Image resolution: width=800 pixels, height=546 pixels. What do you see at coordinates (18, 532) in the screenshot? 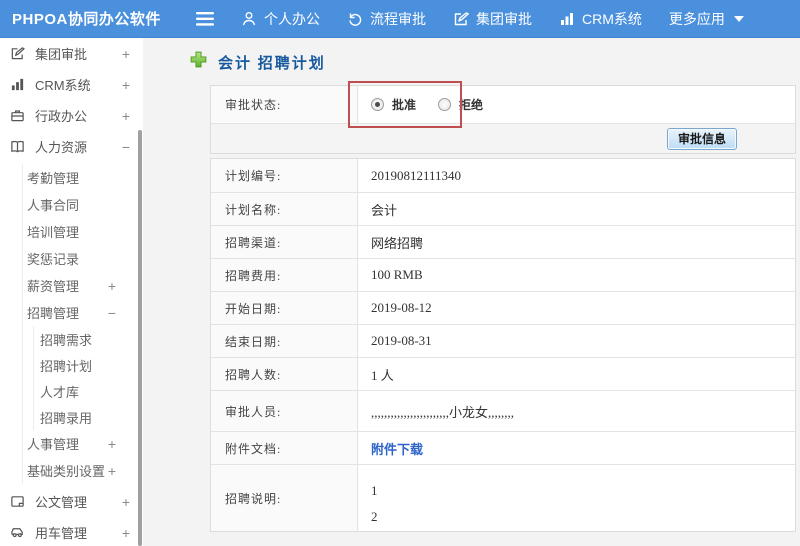
I see `car-icon` at bounding box center [18, 532].